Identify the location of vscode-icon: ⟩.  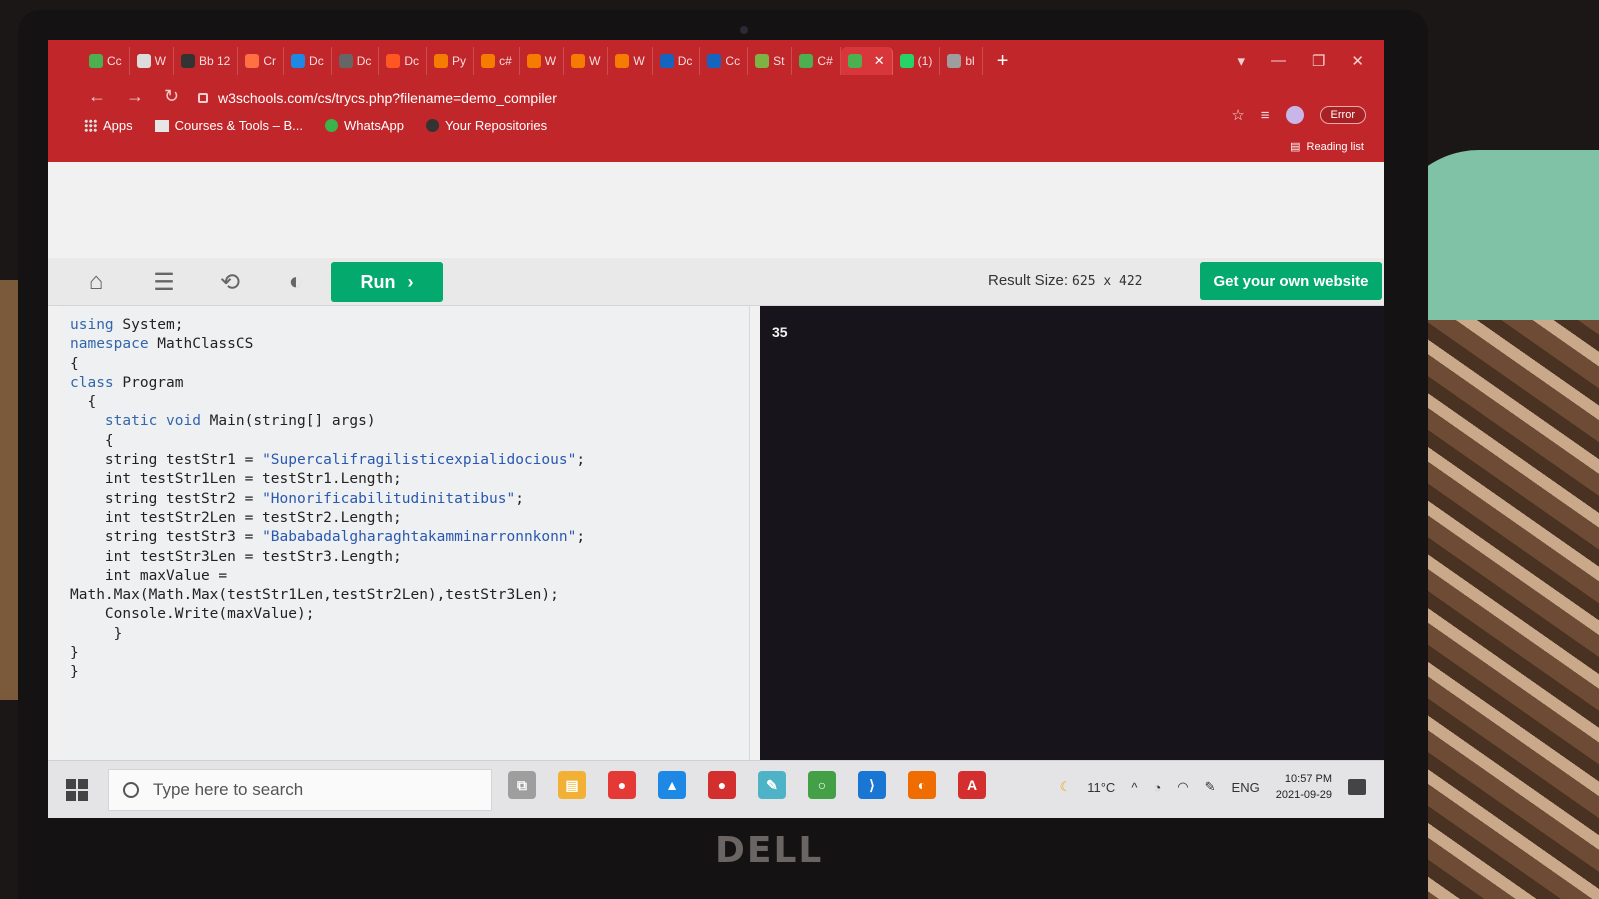
(872, 785).